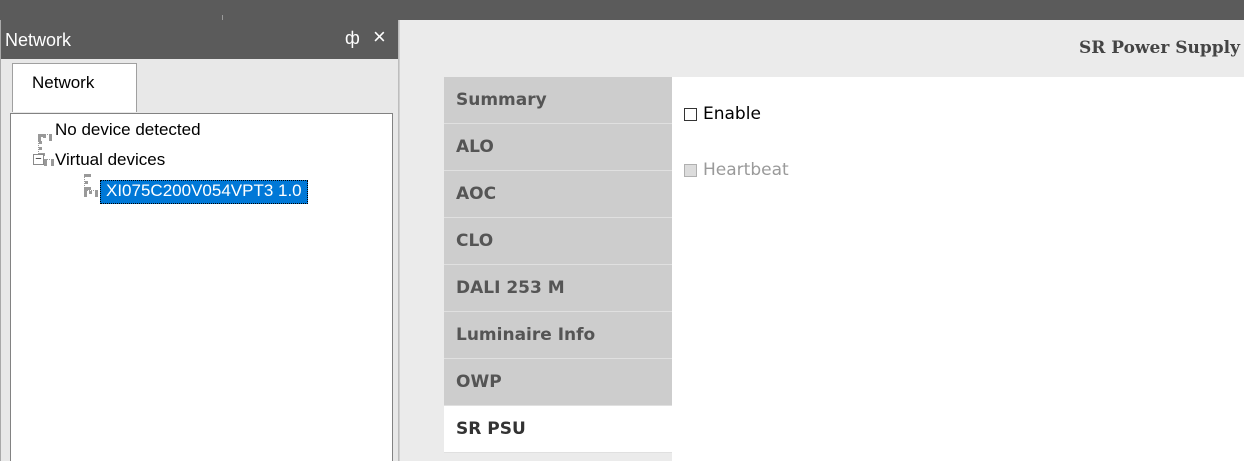 The image size is (1244, 461). I want to click on tree-item-virtual-devices: Virtual devices, so click(110, 160).